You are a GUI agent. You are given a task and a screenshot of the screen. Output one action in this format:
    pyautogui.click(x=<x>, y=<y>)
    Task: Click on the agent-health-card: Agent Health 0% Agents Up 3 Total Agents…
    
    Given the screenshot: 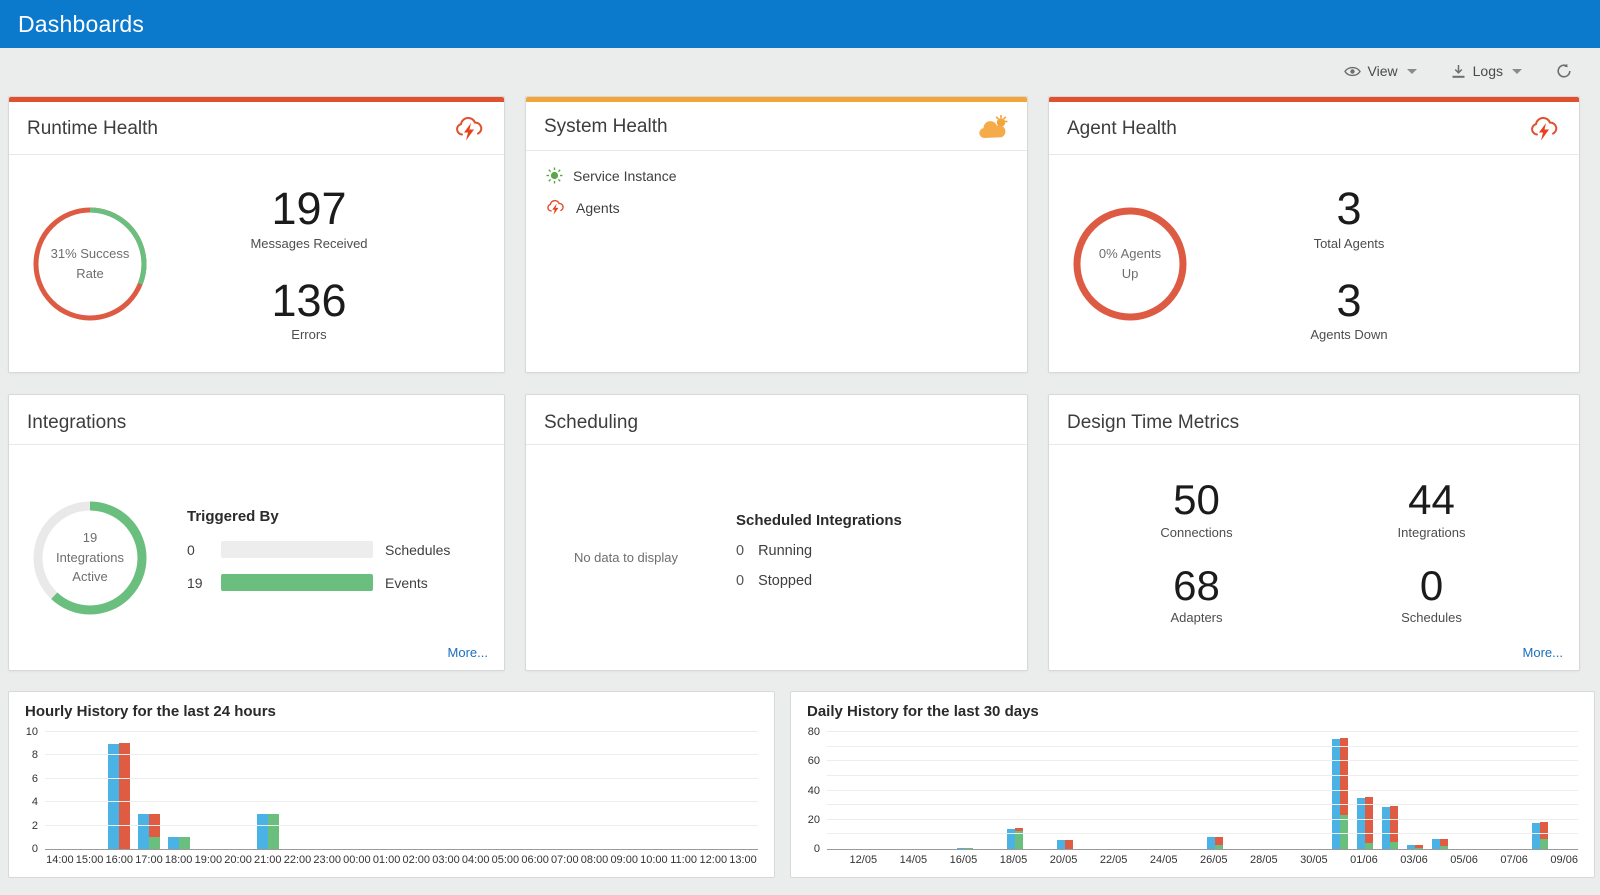 What is the action you would take?
    pyautogui.click(x=1314, y=234)
    